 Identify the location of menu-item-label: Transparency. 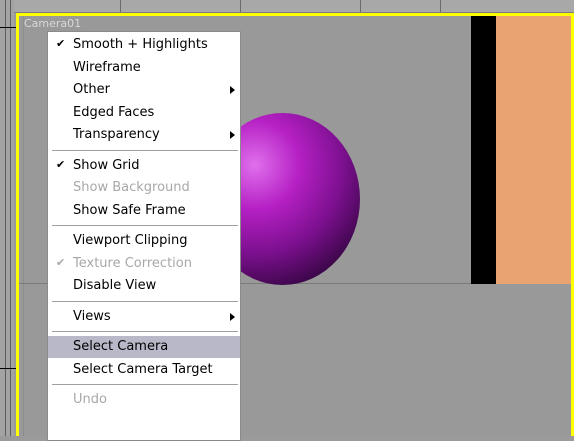
(116, 134).